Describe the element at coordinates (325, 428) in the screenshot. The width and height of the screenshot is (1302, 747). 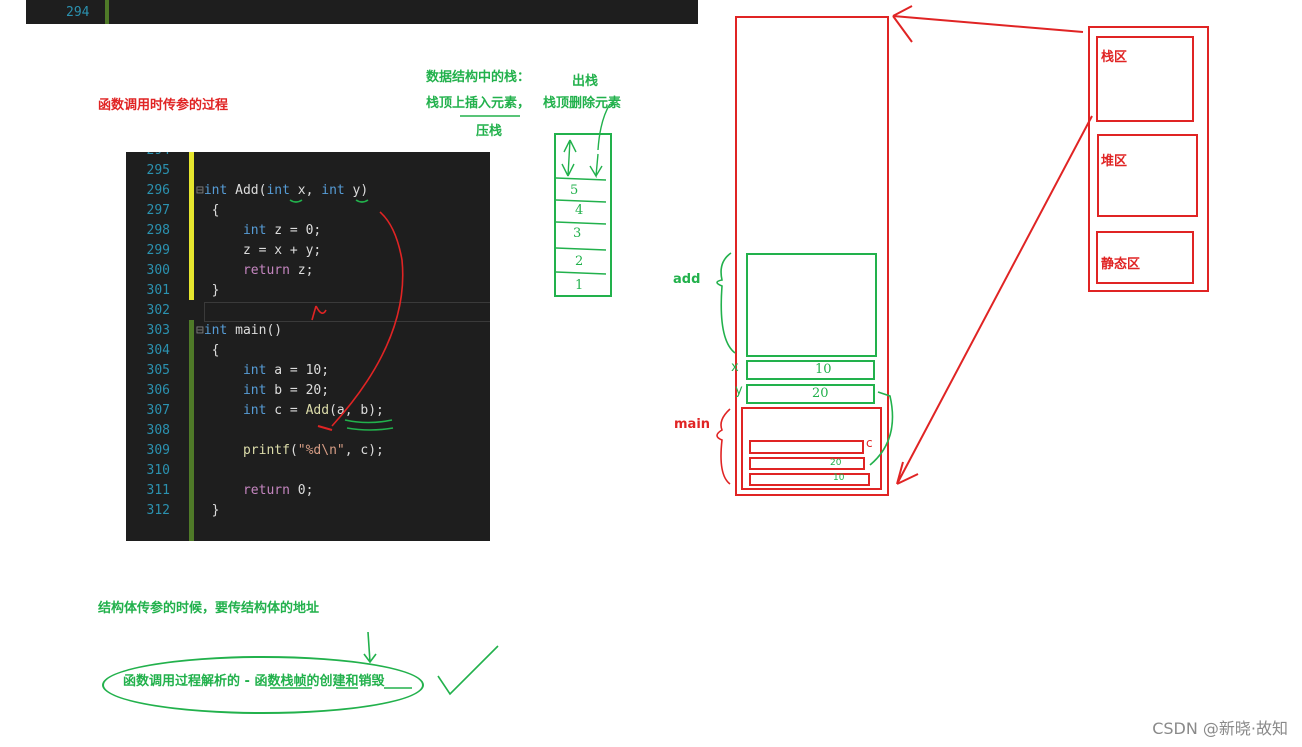
I see `call-underline` at that location.